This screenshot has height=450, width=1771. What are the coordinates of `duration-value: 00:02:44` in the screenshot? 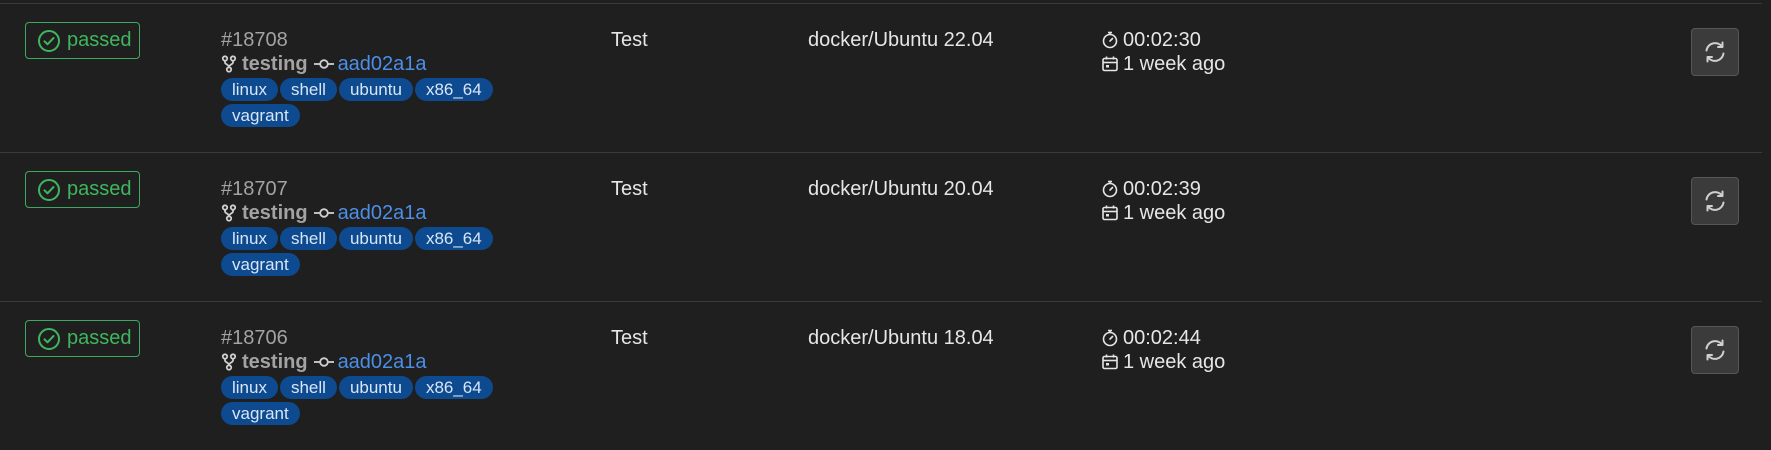 It's located at (1162, 338).